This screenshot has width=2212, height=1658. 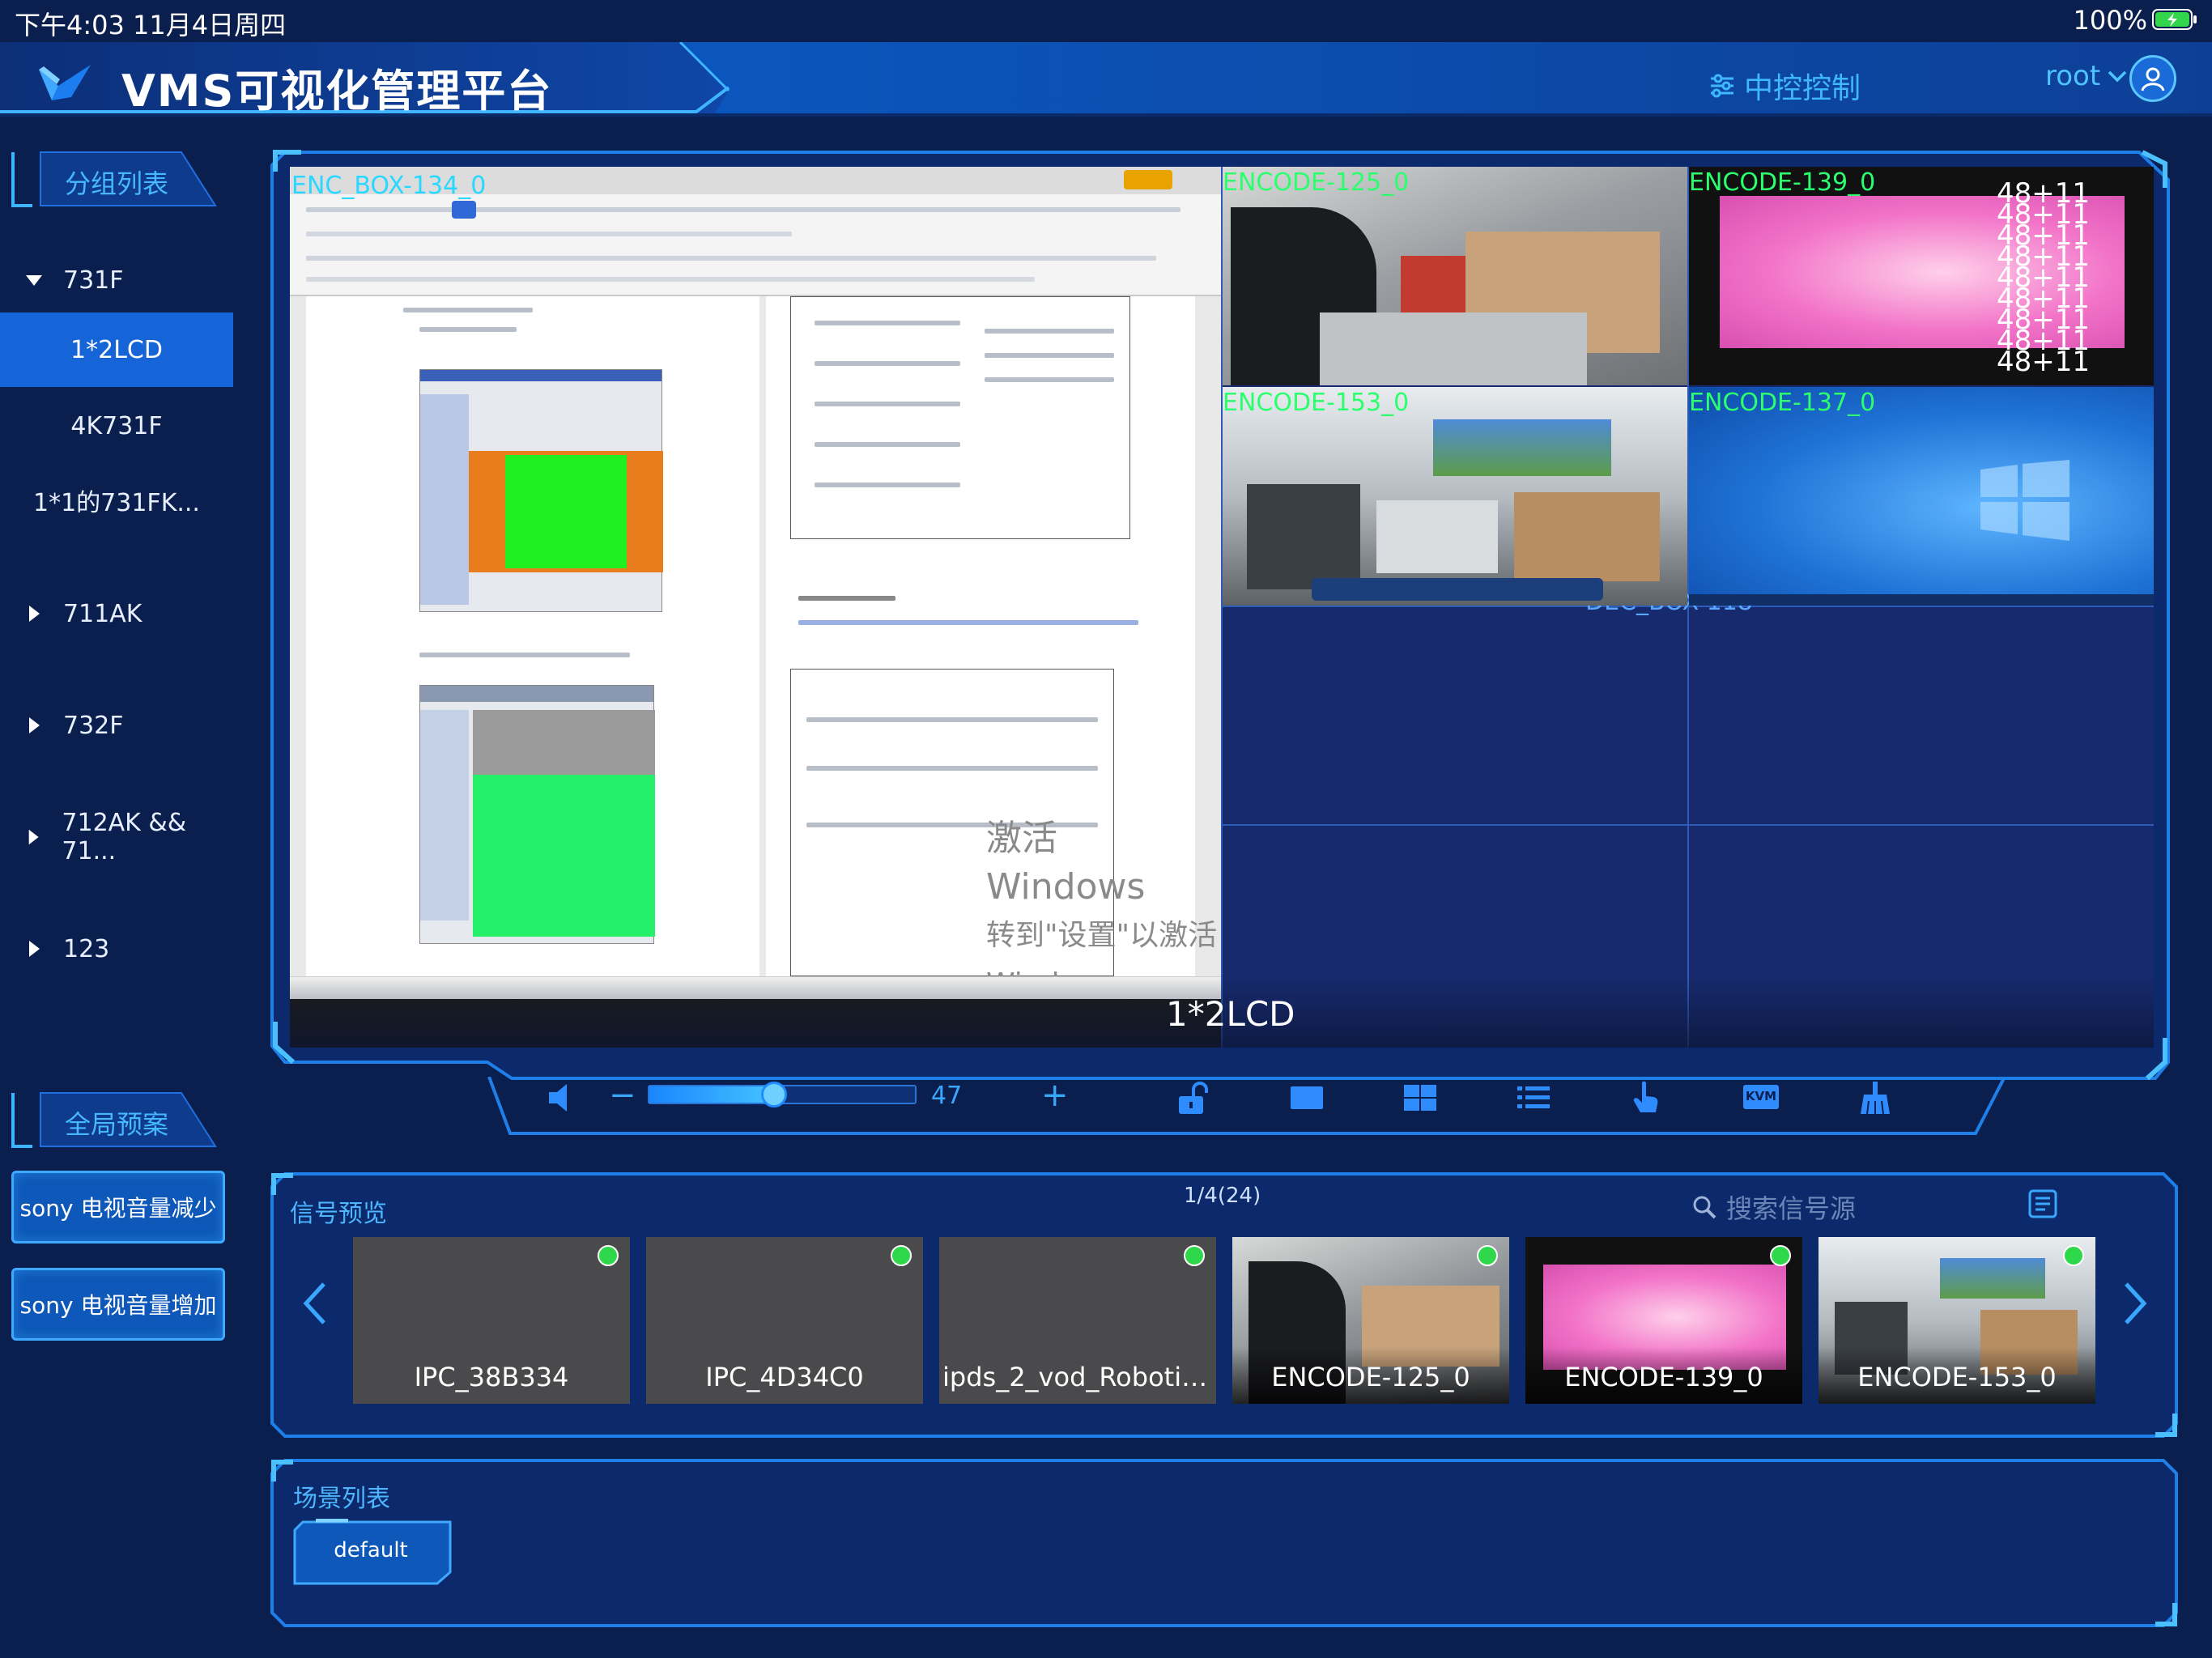 I want to click on group-731f: 731F, so click(x=117, y=280).